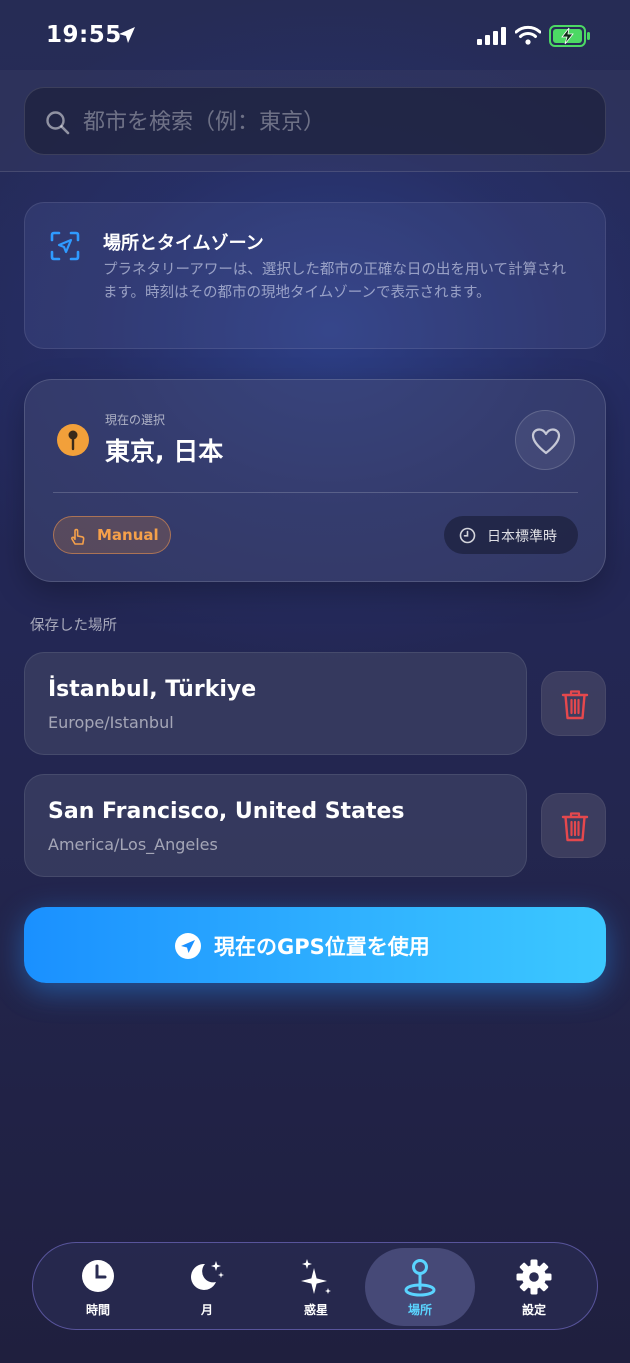 The width and height of the screenshot is (630, 1363). I want to click on saved-location-timezone: Europe/Istanbul, so click(111, 722).